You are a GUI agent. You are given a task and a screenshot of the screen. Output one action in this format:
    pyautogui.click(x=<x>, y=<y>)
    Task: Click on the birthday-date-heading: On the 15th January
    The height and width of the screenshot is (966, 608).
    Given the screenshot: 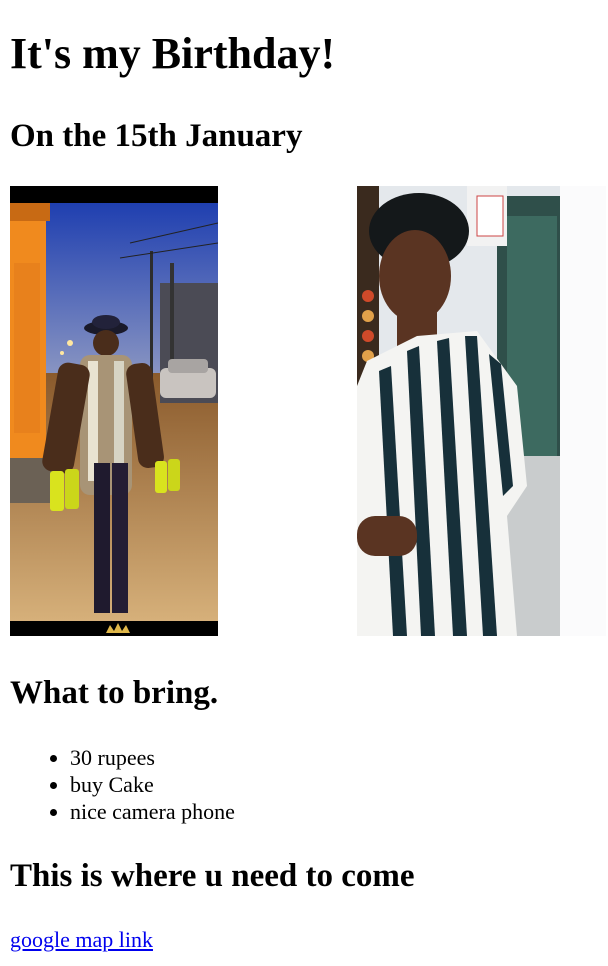 What is the action you would take?
    pyautogui.click(x=156, y=136)
    